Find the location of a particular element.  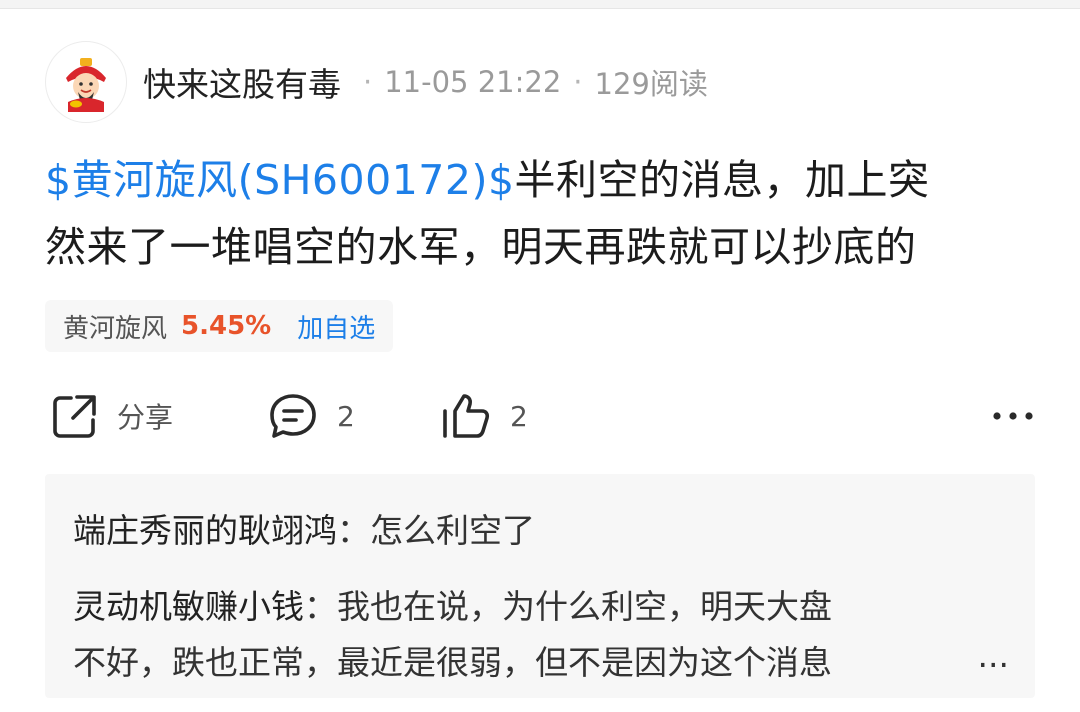

more-dots-icon is located at coordinates (1013, 416).